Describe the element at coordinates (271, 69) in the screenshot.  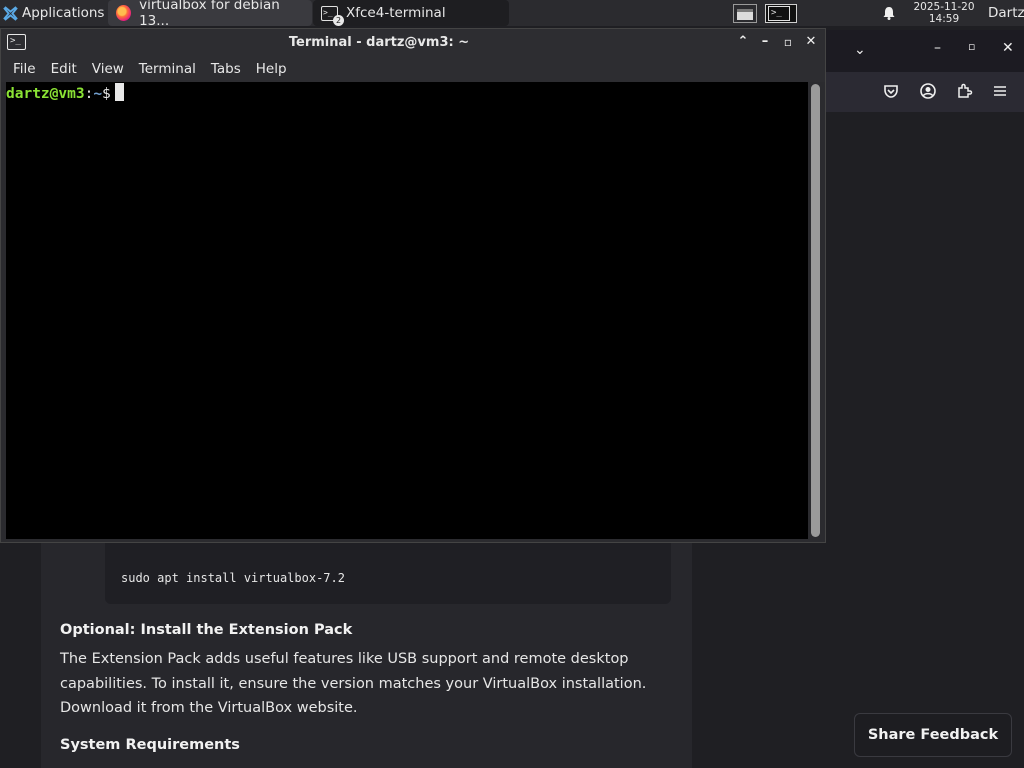
I see `menu-help: Help` at that location.